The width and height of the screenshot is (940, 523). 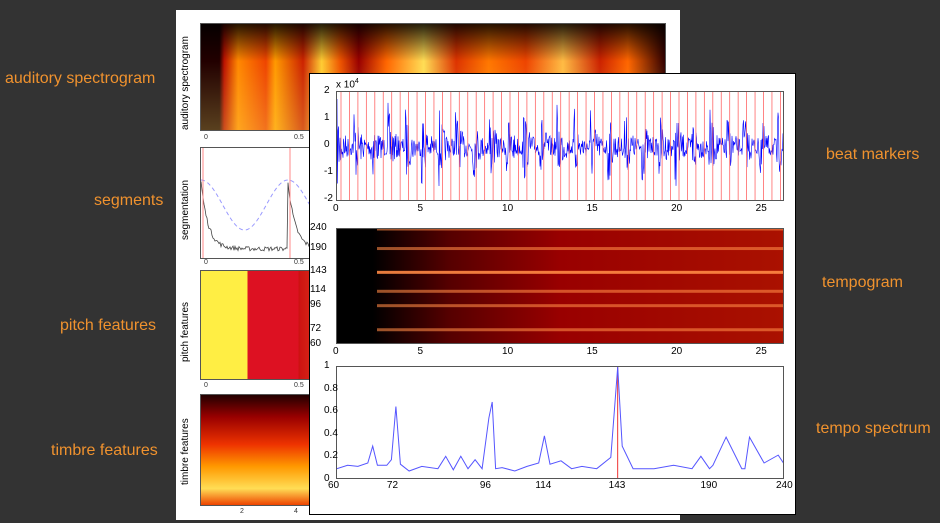 I want to click on y-tick: 0.4, so click(x=331, y=433).